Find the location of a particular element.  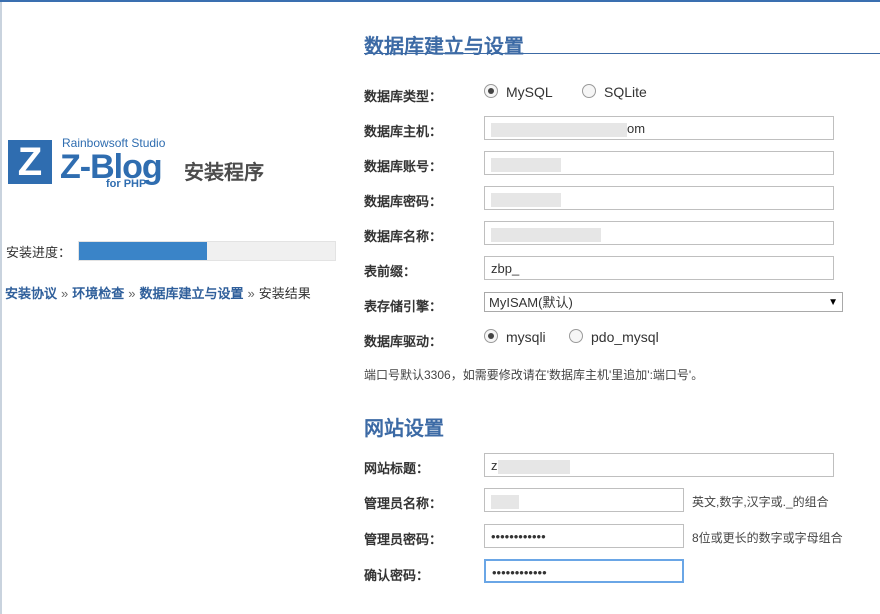

zblog-logo: Z Rainbowsoft Studio Z-Blog for PHP 安装程序 is located at coordinates (168, 166).